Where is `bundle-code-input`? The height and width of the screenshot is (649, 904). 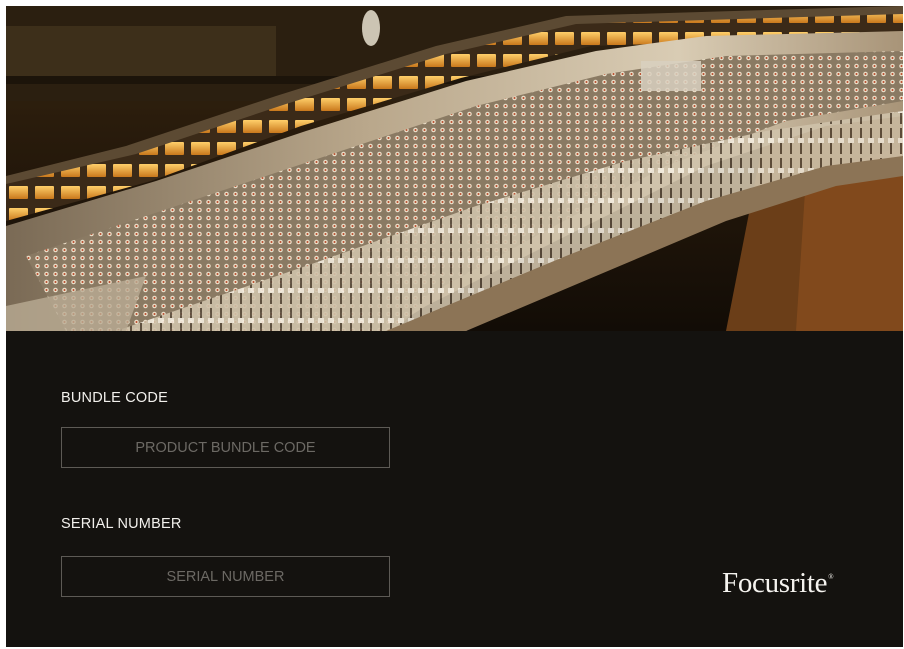 bundle-code-input is located at coordinates (225, 447).